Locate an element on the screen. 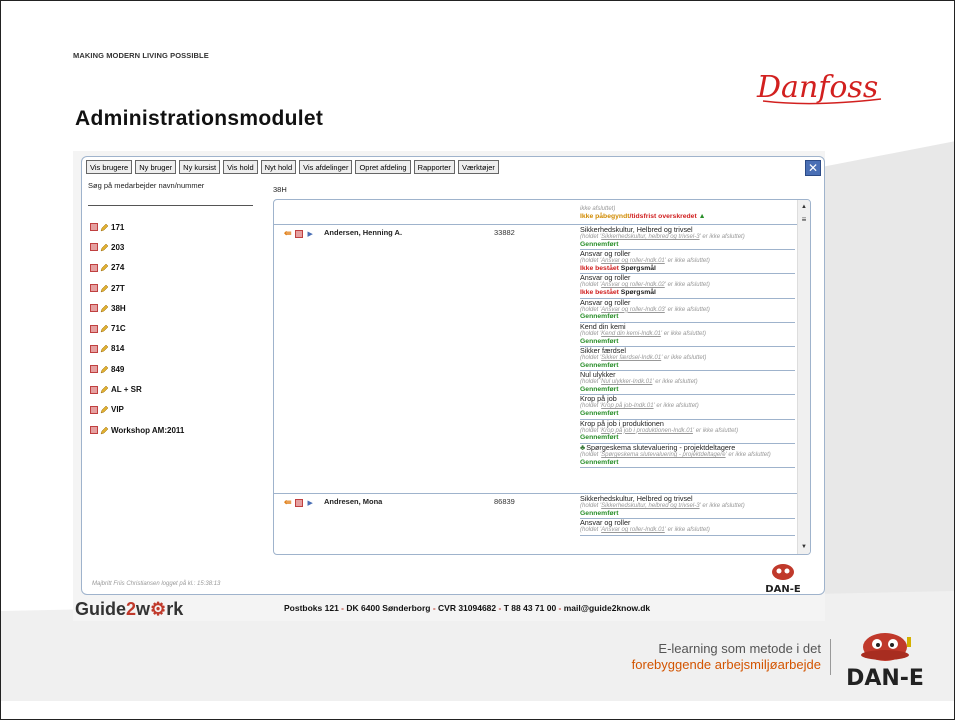 The image size is (955, 720). guide2work-logo: Guide2w⚙rk is located at coordinates (129, 609).